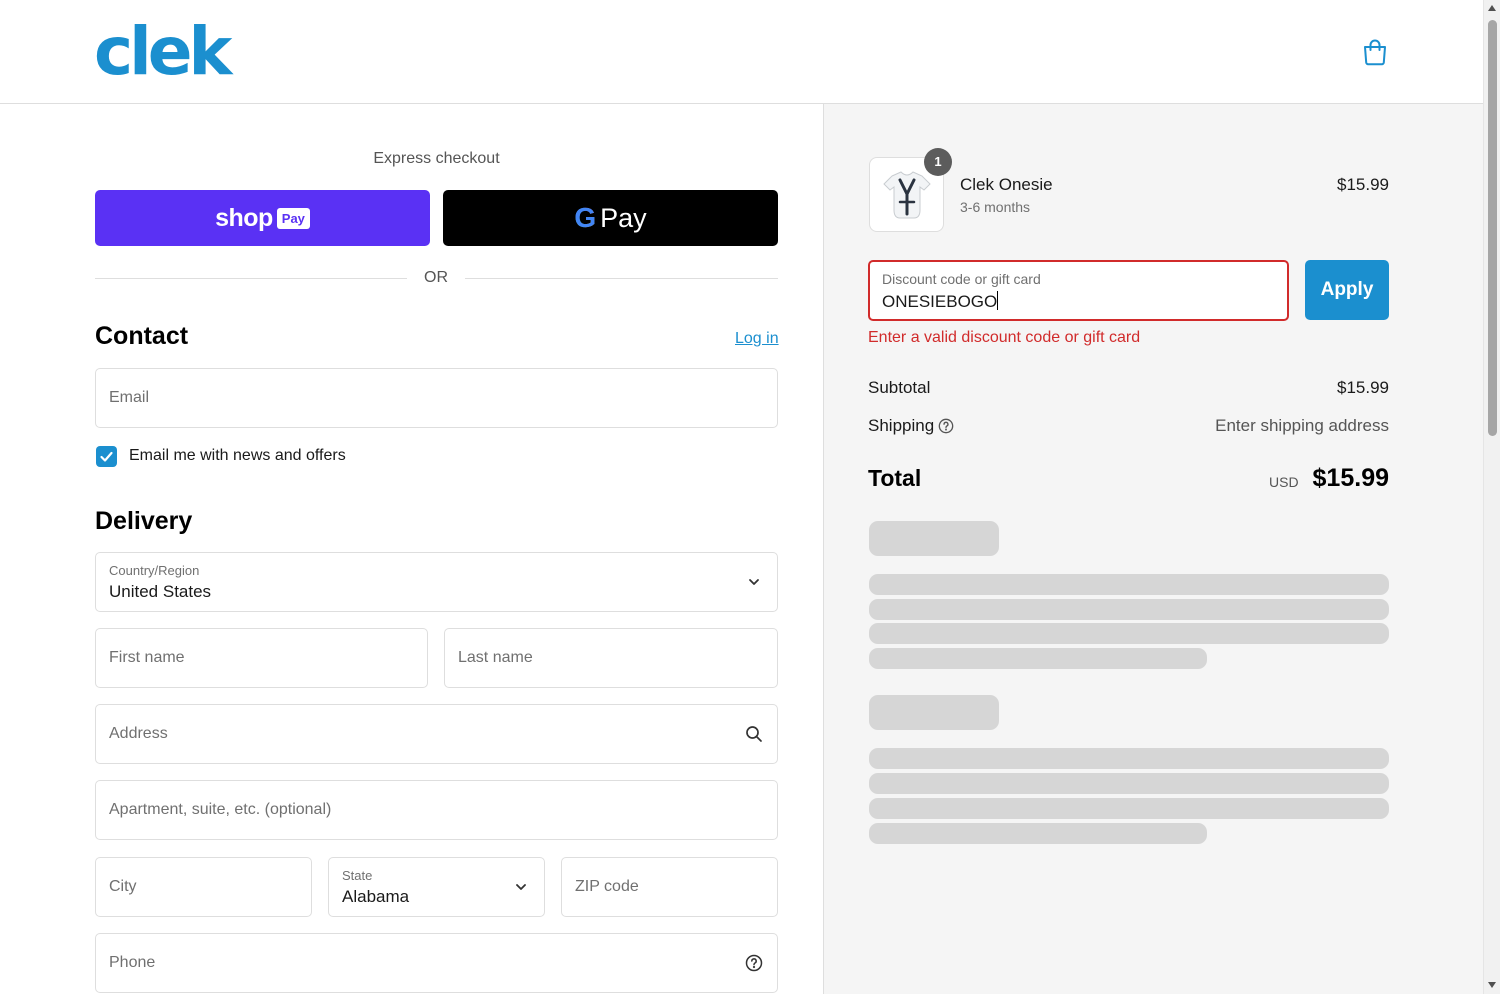 The height and width of the screenshot is (994, 1500). Describe the element at coordinates (495, 657) in the screenshot. I see `last-name-placeholder: Last name` at that location.